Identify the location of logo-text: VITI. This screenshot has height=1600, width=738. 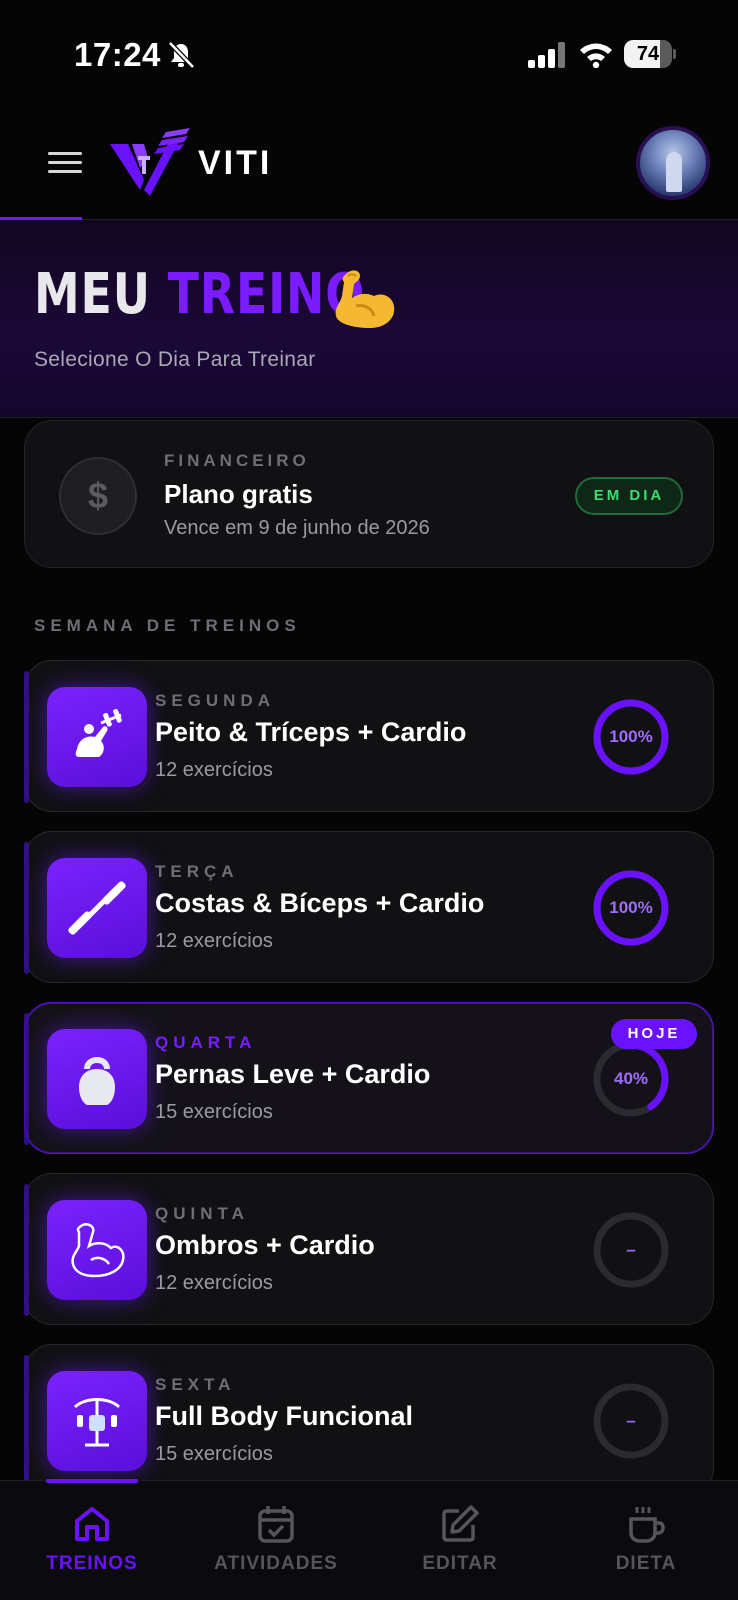
(235, 163).